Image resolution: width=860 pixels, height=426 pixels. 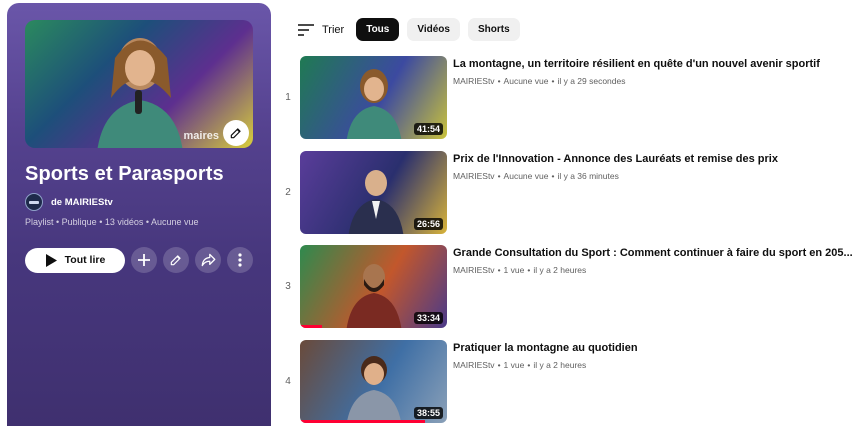 I want to click on video-thumbnail: 38:55, so click(x=373, y=381).